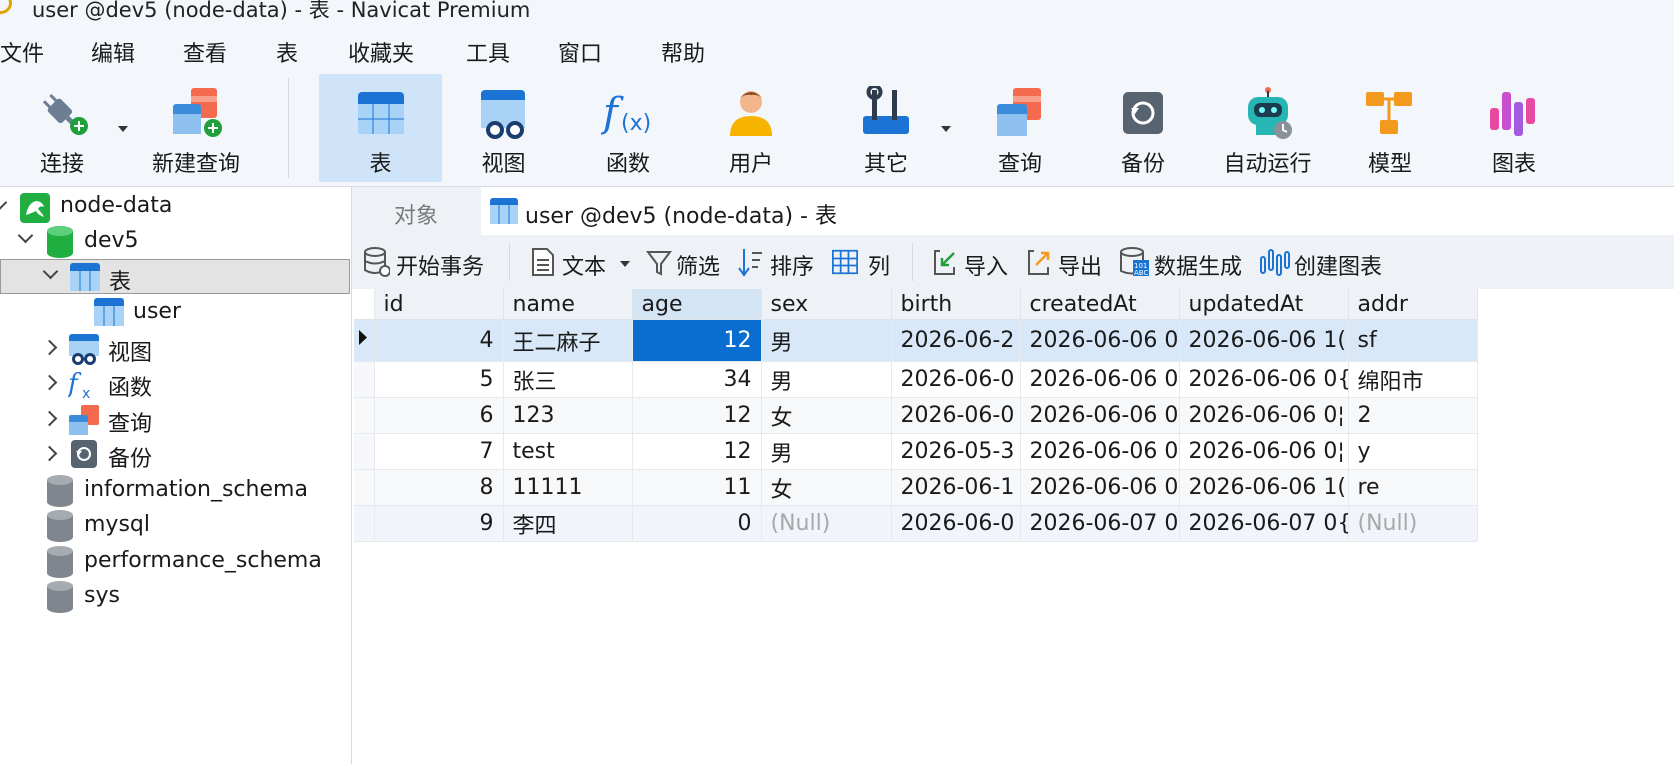 The width and height of the screenshot is (1674, 764). I want to click on tree-tables-folder: 表, so click(175, 277).